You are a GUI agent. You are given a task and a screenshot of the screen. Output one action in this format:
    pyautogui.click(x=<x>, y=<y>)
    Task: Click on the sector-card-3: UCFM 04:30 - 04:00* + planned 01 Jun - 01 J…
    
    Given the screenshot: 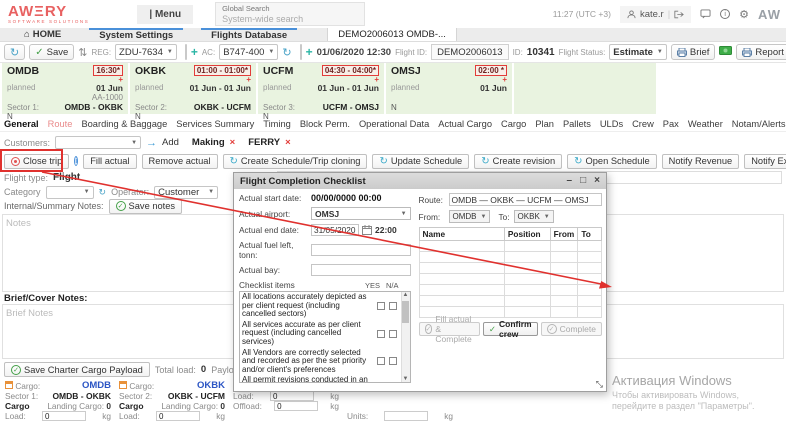 What is the action you would take?
    pyautogui.click(x=321, y=92)
    